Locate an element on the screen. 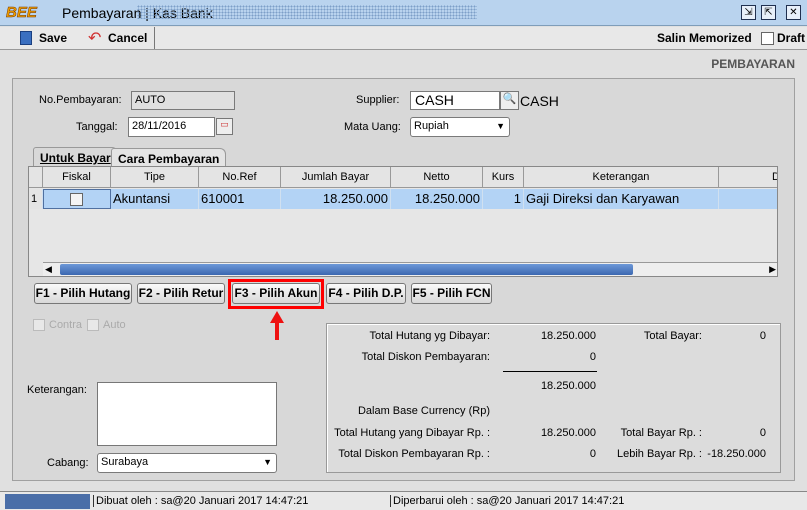 Image resolution: width=807 pixels, height=510 pixels. fiskal-checkbox is located at coordinates (76, 199).